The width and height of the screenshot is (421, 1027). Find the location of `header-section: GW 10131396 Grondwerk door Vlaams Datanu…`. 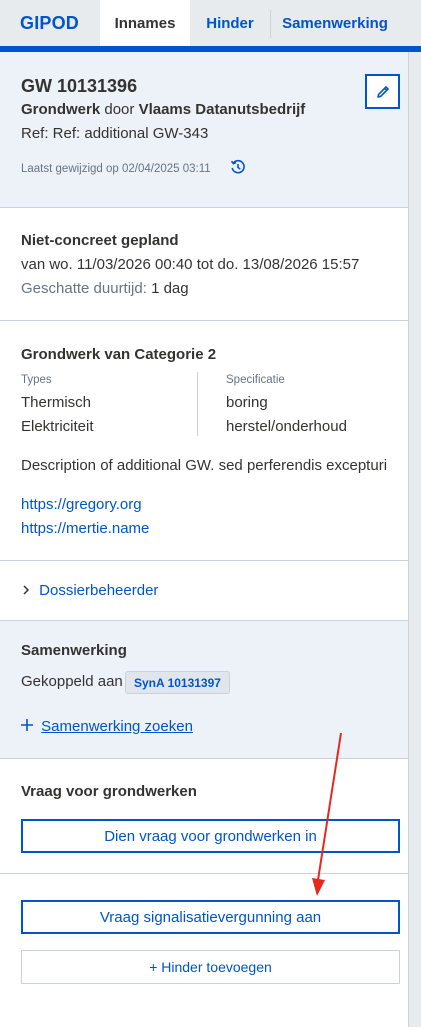

header-section: GW 10131396 Grondwerk door Vlaams Datanu… is located at coordinates (204, 130).